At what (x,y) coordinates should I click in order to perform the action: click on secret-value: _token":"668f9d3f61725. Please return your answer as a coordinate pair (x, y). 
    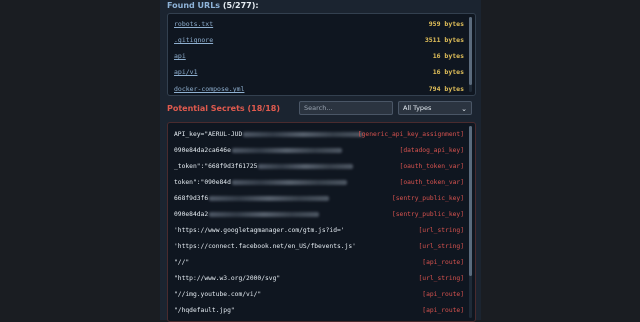
    Looking at the image, I should click on (216, 166).